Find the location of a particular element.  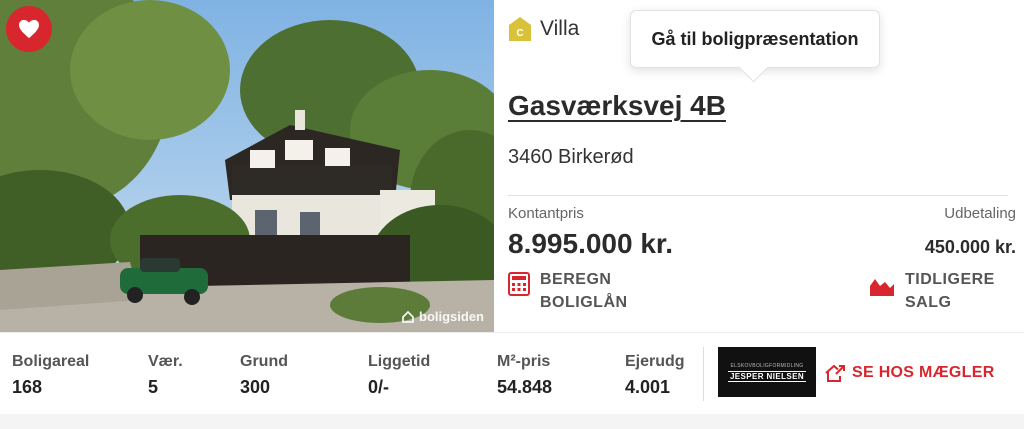

previous-sales-button: TIDLIGERE SALG is located at coordinates (942, 291).